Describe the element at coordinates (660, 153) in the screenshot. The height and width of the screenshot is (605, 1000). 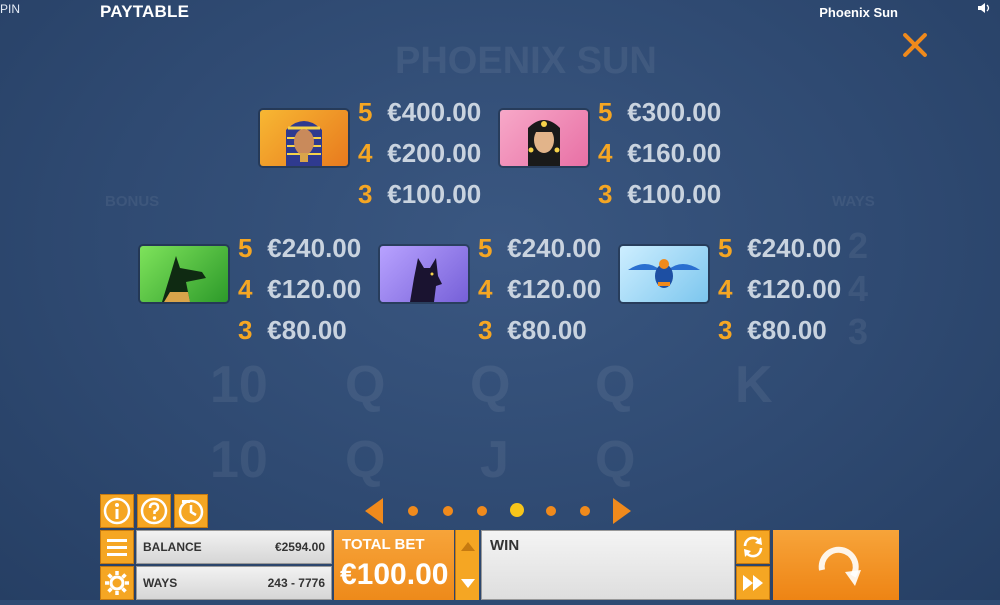
I see `pay-4: 4 €160.00` at that location.